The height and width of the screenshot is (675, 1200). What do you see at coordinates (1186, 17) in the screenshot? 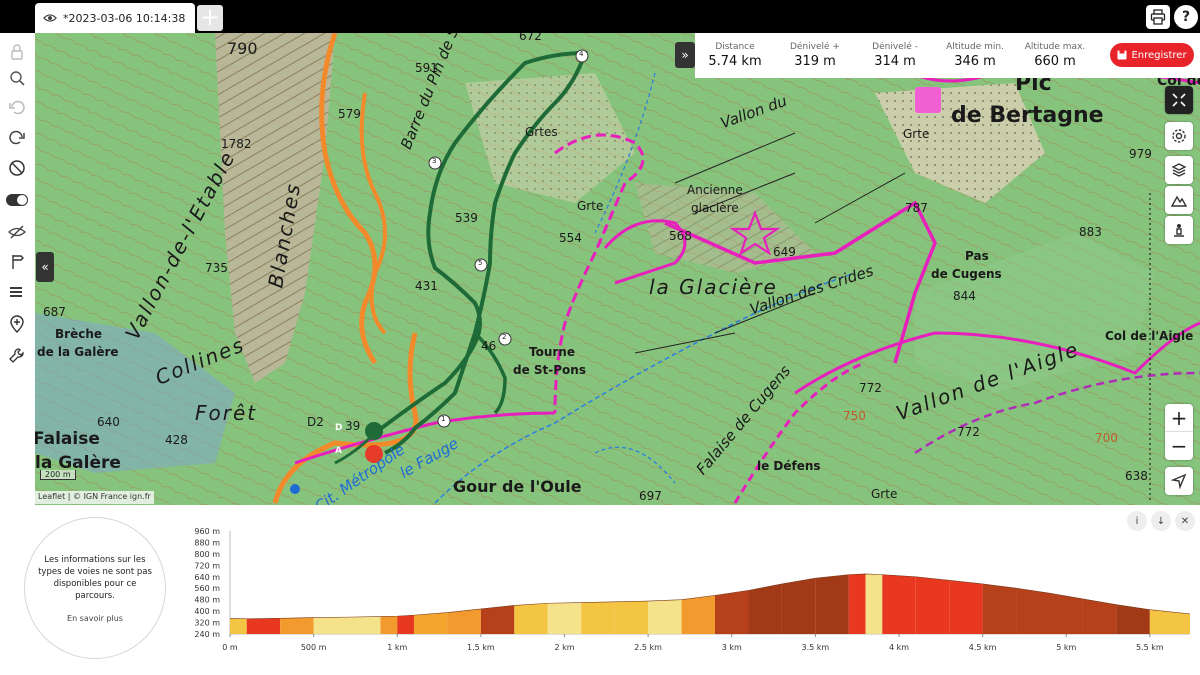
I see `help-button: ?` at bounding box center [1186, 17].